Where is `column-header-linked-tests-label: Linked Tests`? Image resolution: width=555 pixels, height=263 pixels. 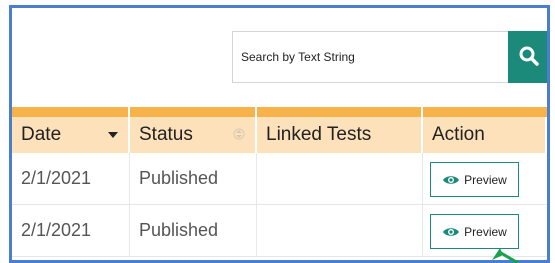
column-header-linked-tests-label: Linked Tests is located at coordinates (319, 134).